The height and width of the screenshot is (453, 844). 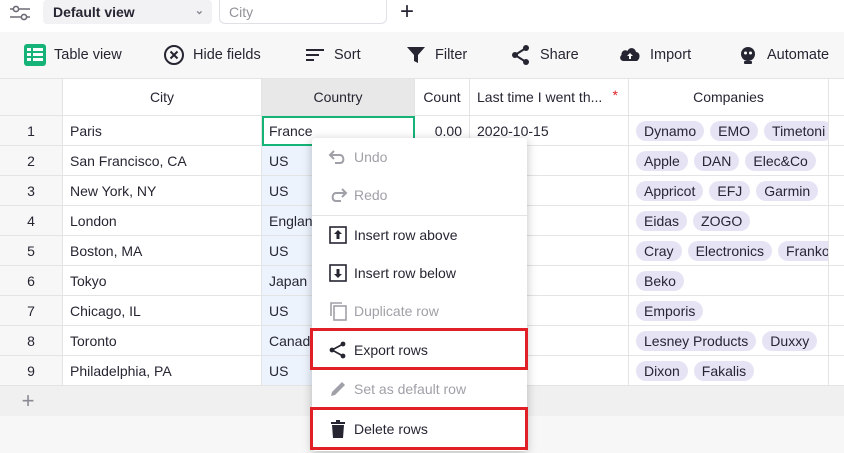 I want to click on row-number: 1, so click(x=31, y=131).